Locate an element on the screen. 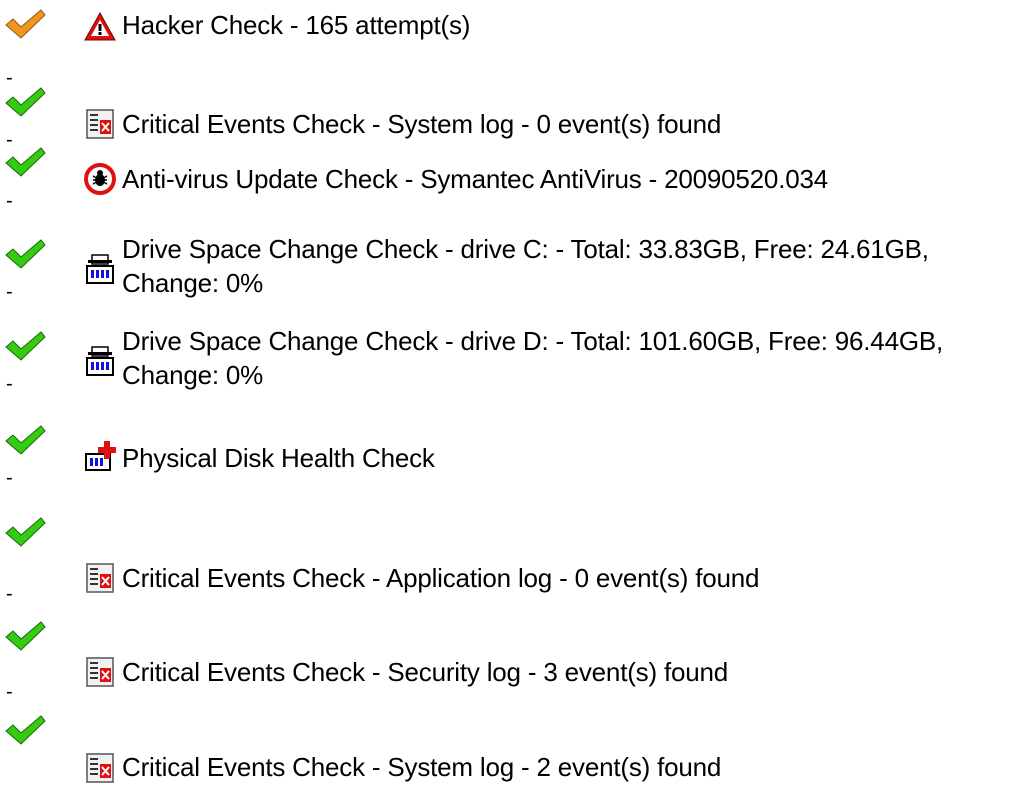  warning-check-icon is located at coordinates (25, 24).